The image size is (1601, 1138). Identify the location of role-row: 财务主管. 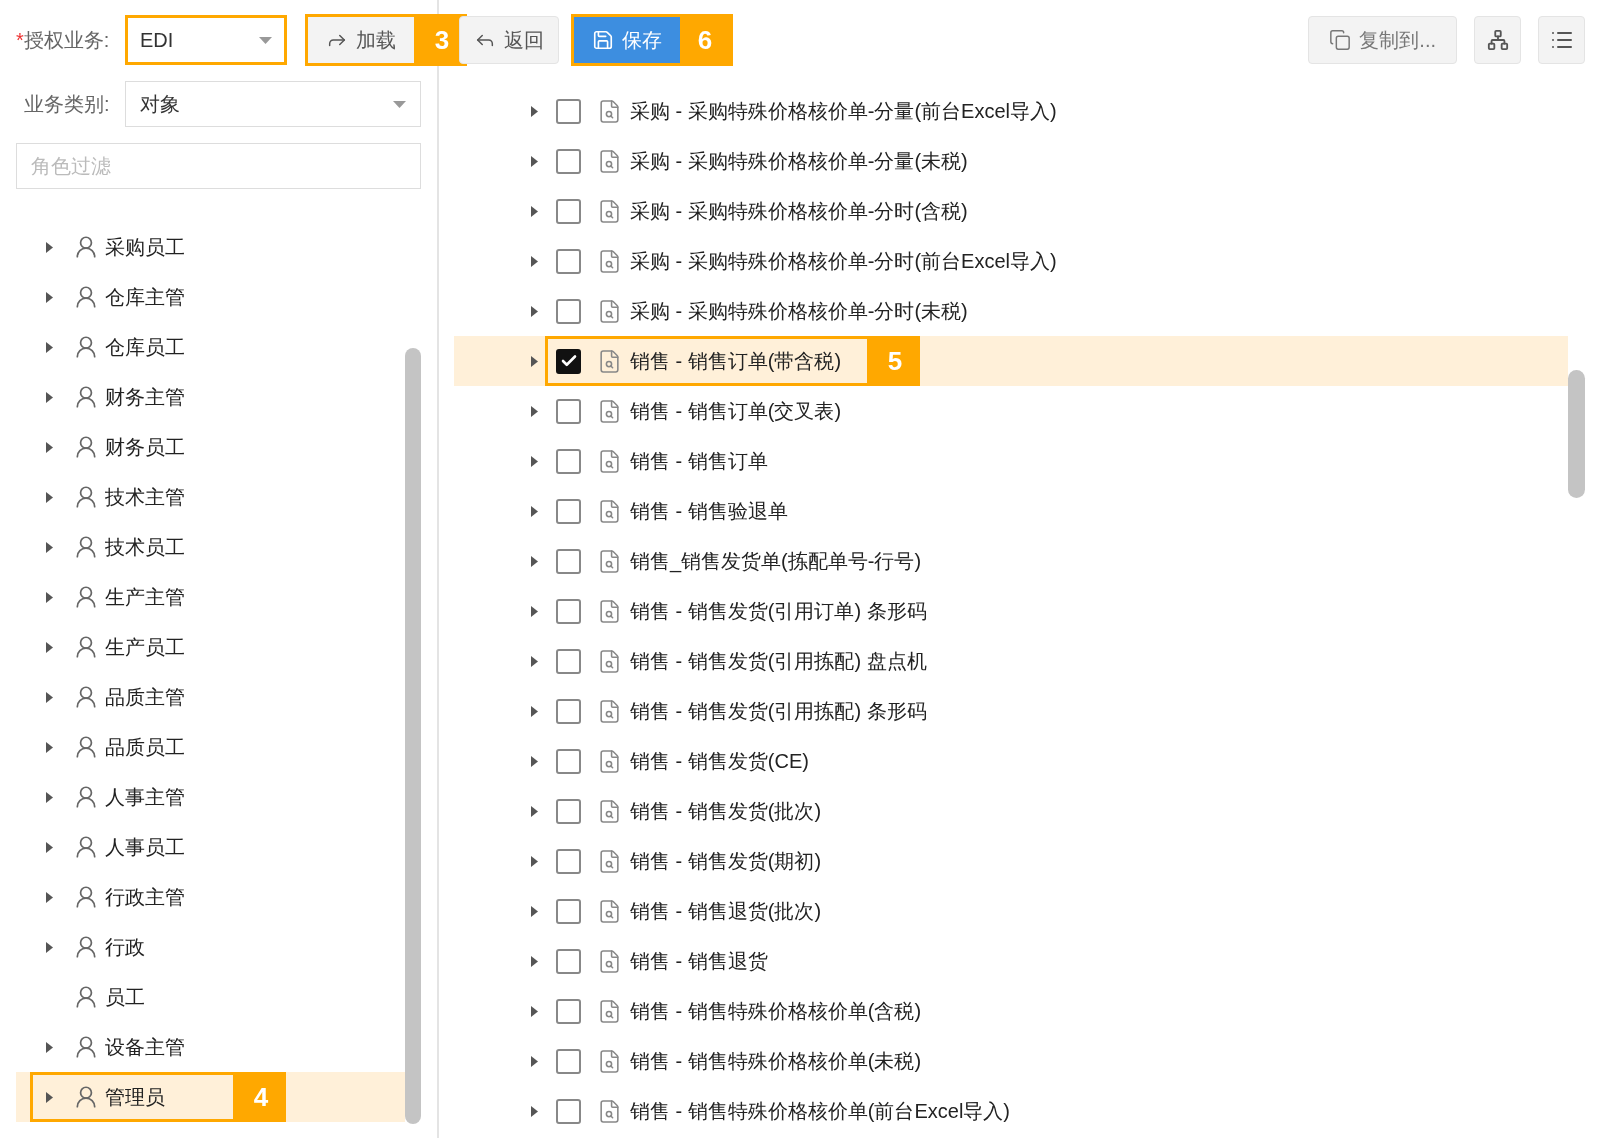
(210, 397).